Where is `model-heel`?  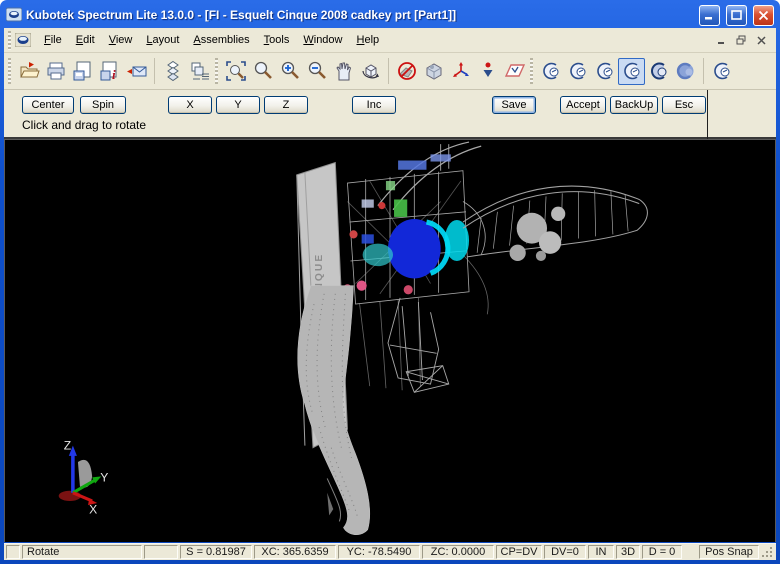 model-heel is located at coordinates (334, 410).